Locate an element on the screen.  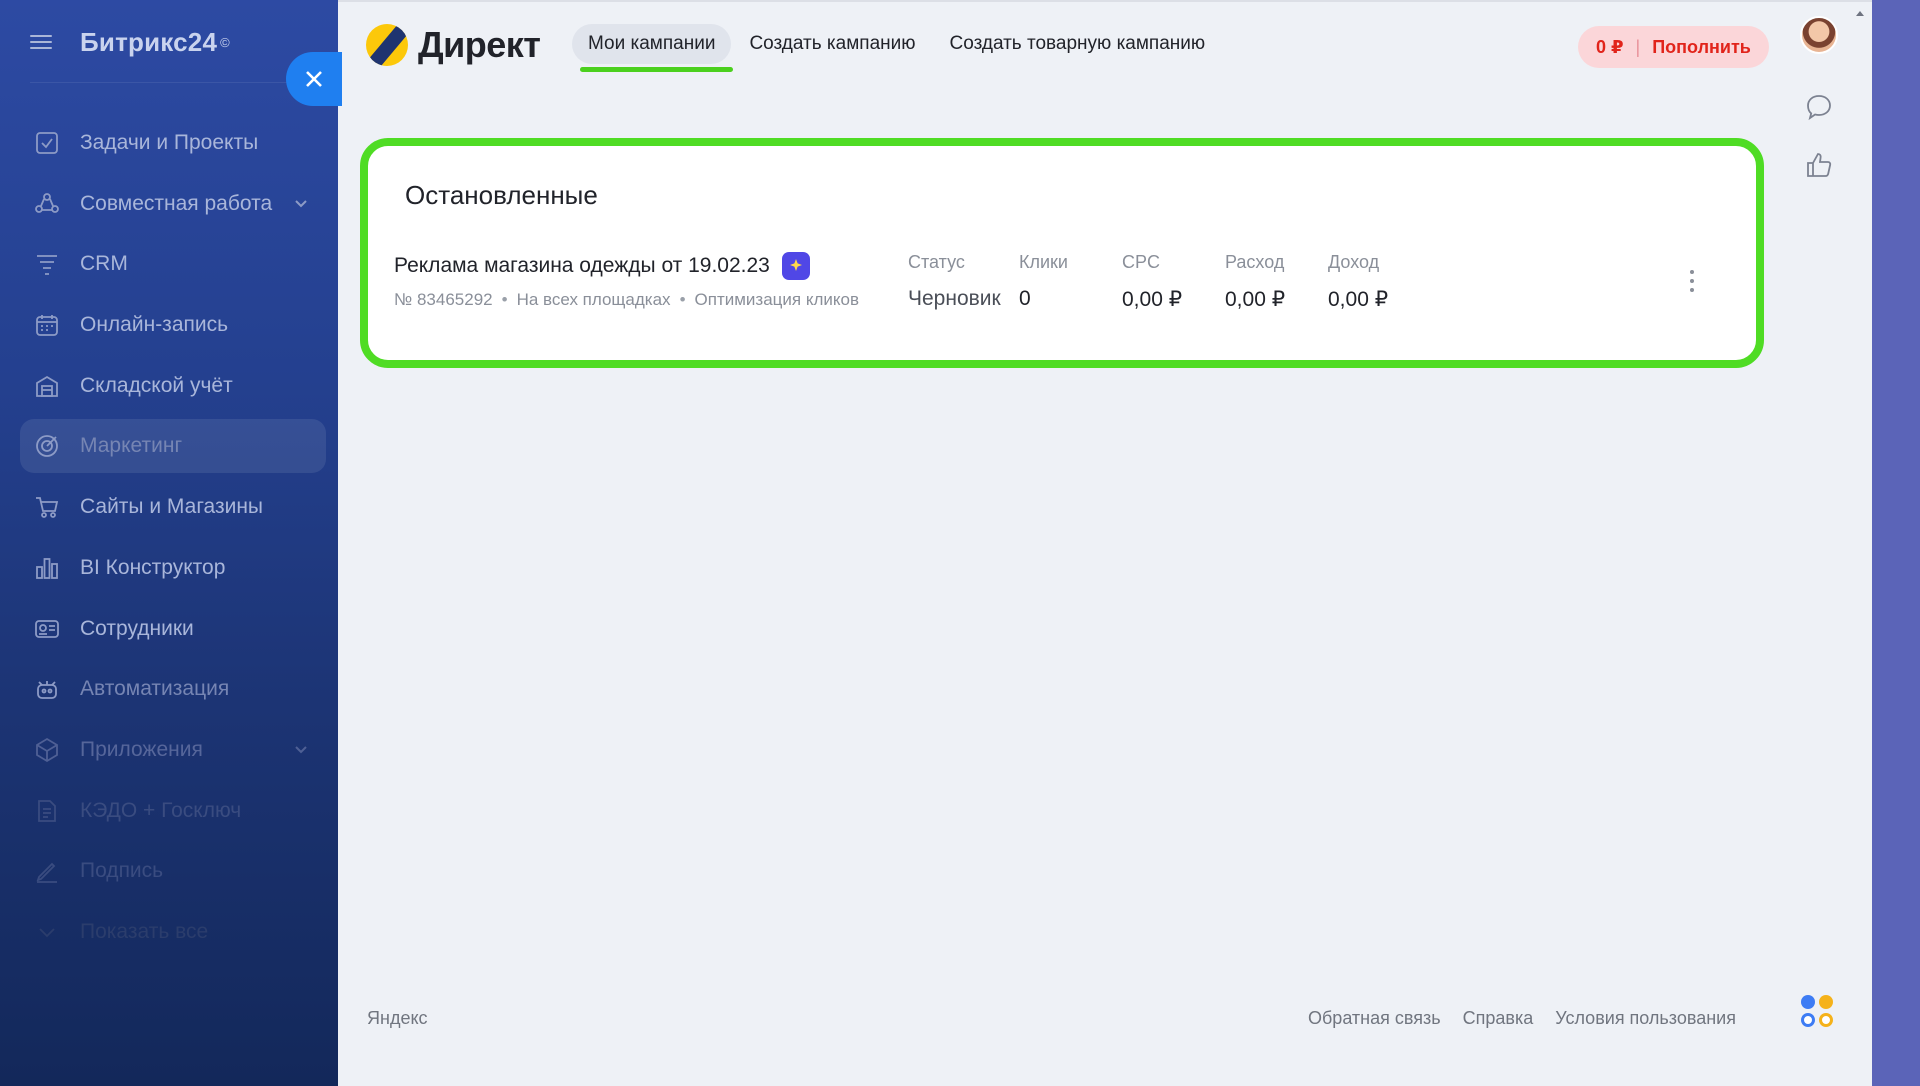
campaign-number: № 83465292 is located at coordinates (443, 299).